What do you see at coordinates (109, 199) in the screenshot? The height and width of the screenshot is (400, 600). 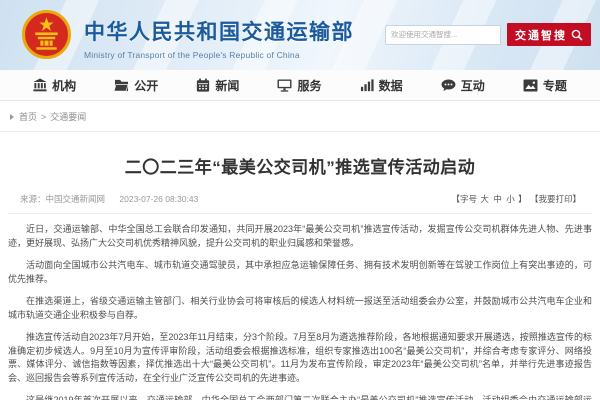 I see `article-meta-left: 来源：中国交通新闻网 2023-07-26 08:30:43` at bounding box center [109, 199].